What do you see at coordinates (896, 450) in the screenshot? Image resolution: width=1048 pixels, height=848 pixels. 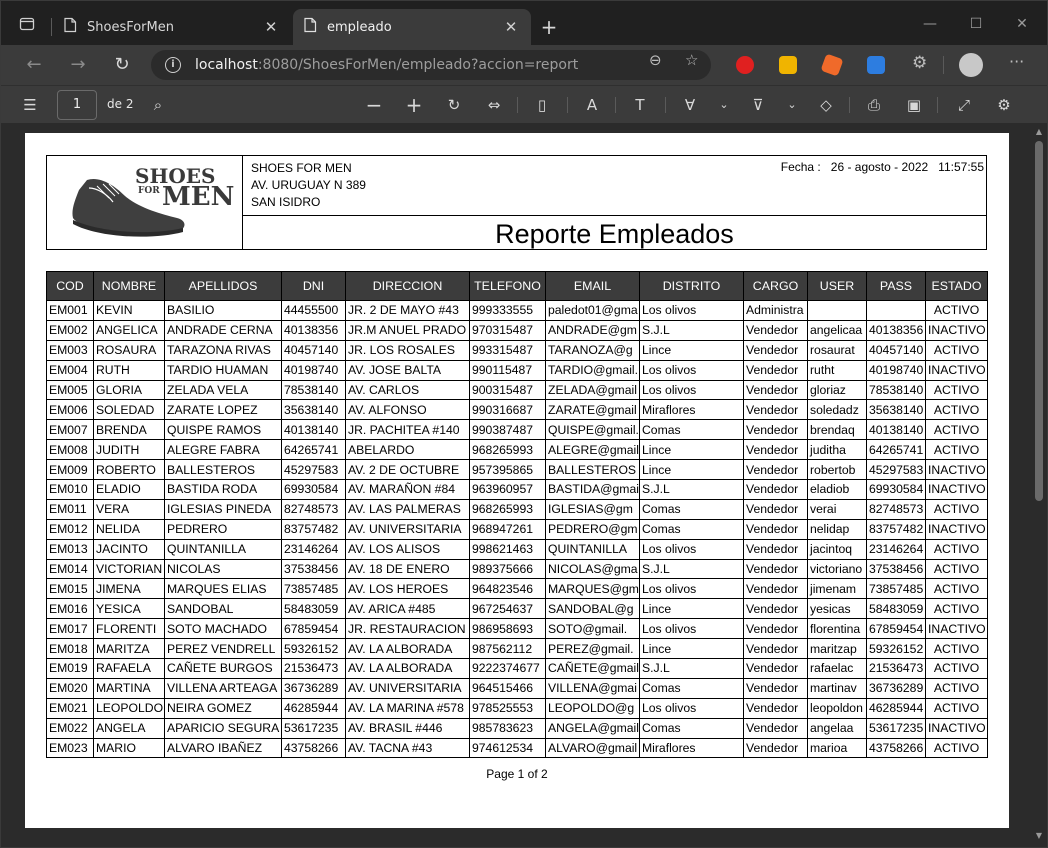 I see `table-cell: 64265741` at bounding box center [896, 450].